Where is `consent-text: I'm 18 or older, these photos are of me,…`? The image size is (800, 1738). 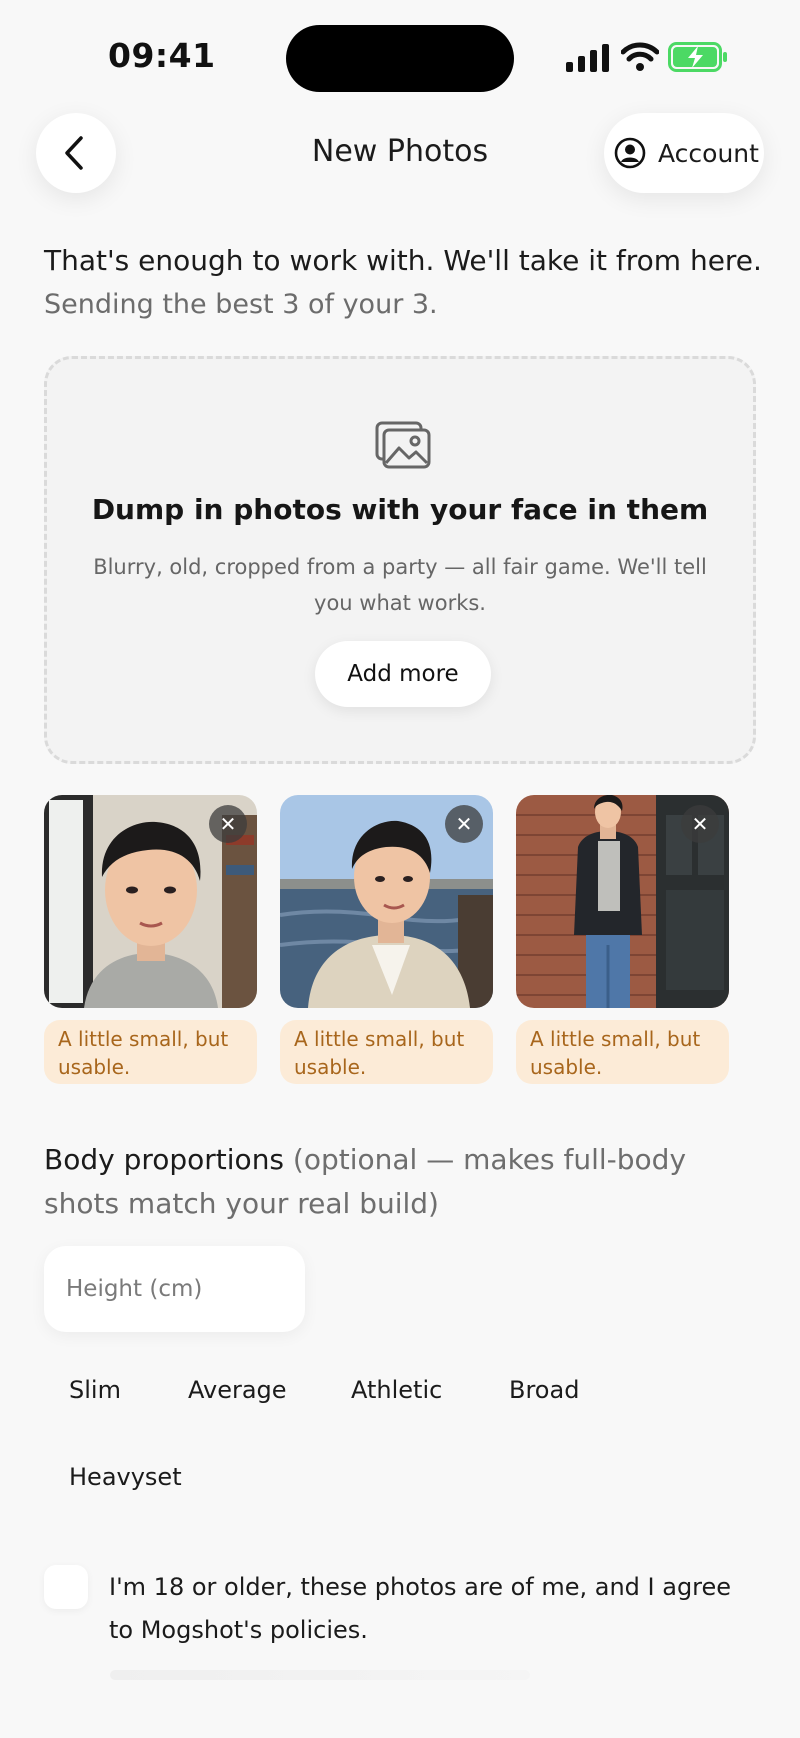
consent-text: I'm 18 or older, these photos are of me,… is located at coordinates (420, 1608).